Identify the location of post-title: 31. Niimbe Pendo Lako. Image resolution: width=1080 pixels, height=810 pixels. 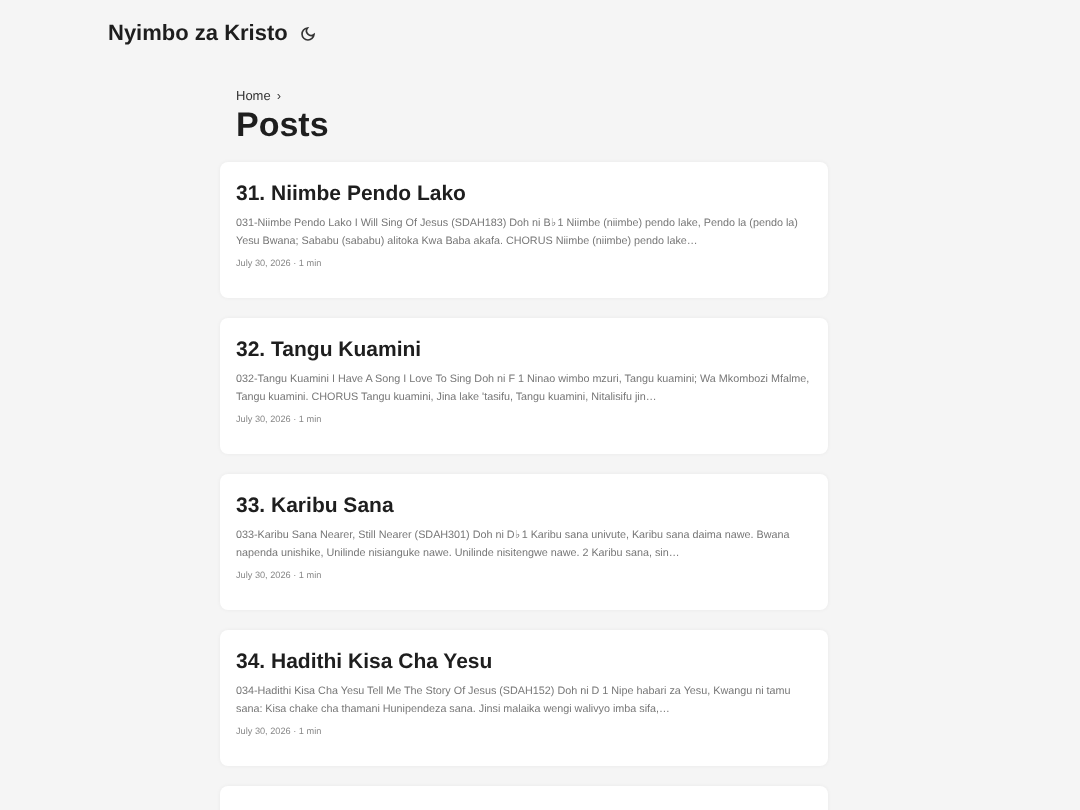
(524, 194).